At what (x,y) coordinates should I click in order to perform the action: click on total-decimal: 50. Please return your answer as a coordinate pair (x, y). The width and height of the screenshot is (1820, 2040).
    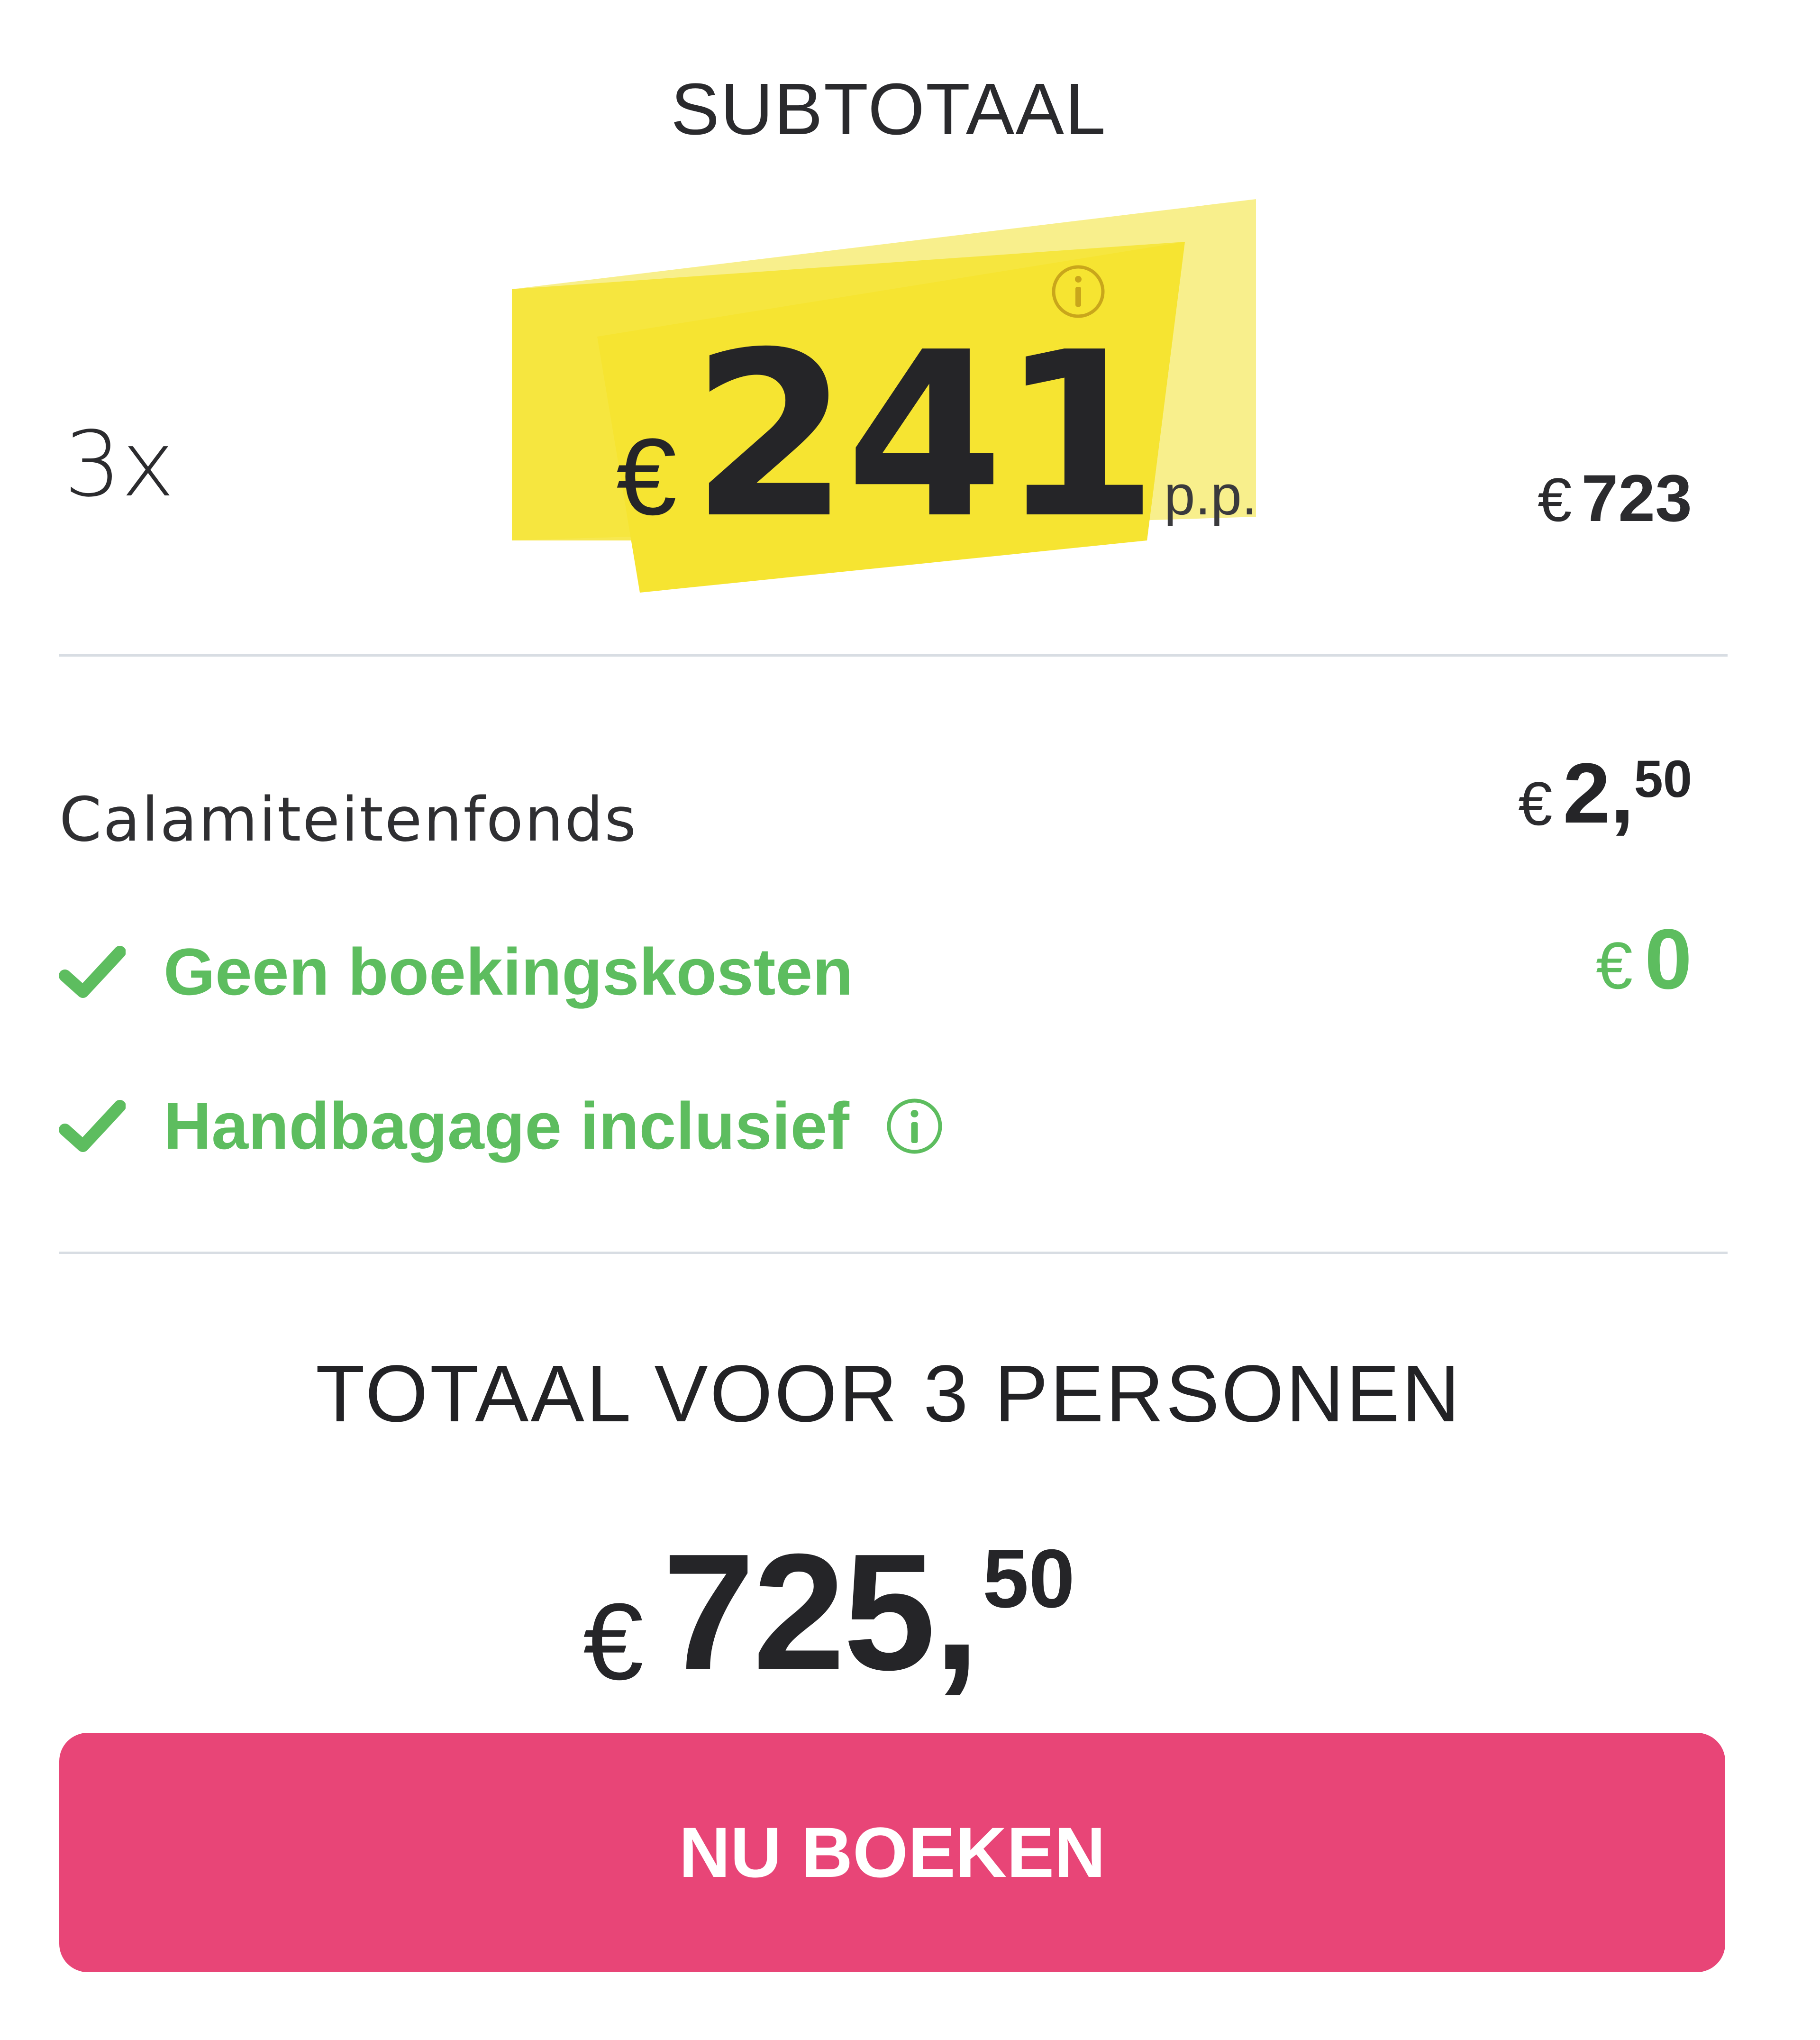
    Looking at the image, I should click on (1029, 1579).